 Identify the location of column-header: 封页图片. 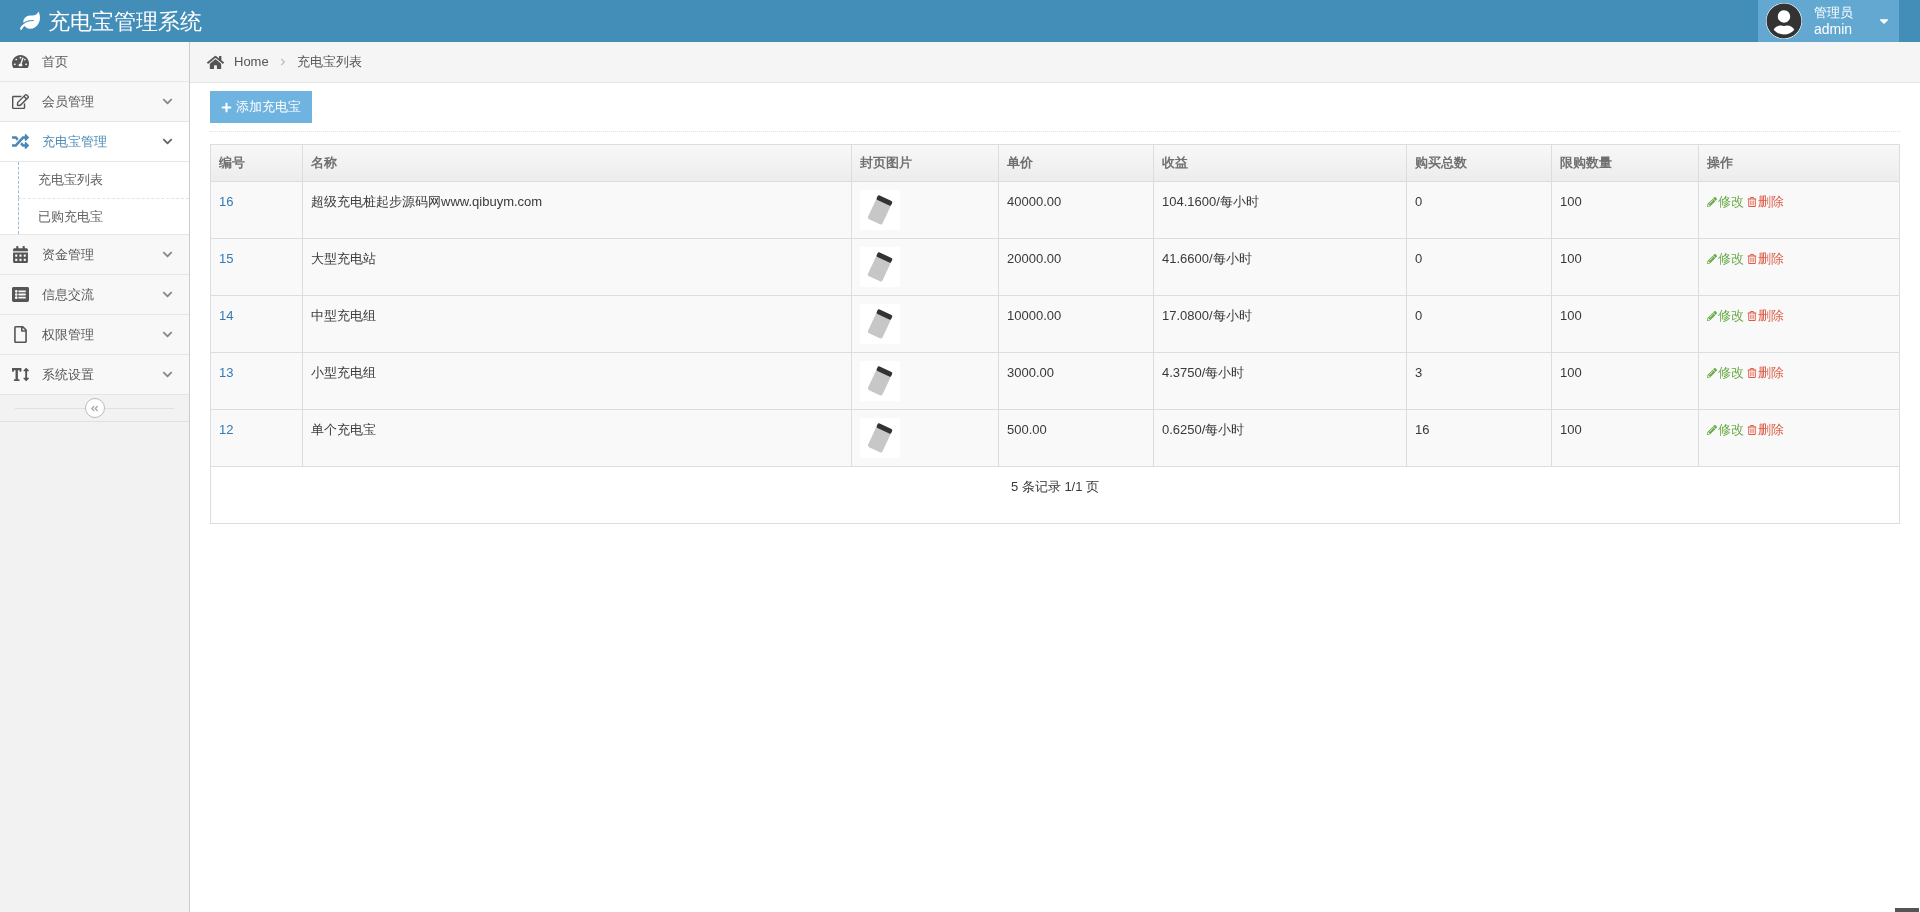
(925, 163).